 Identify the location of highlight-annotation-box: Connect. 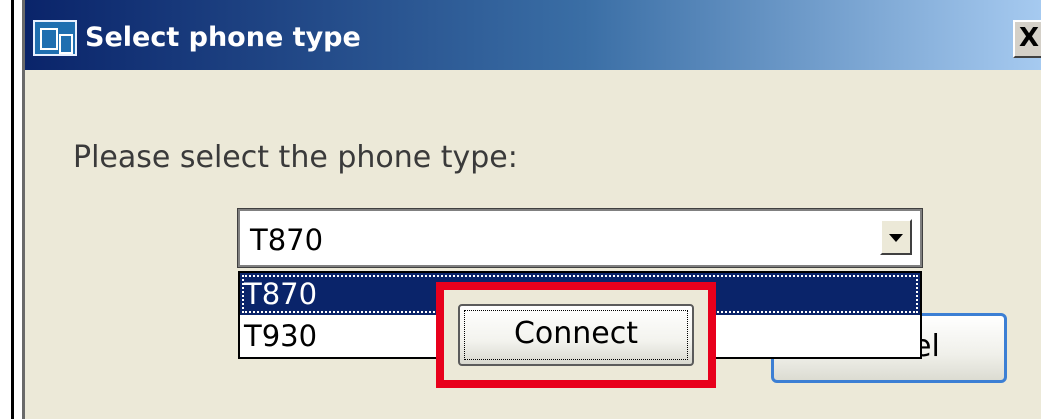
(576, 335).